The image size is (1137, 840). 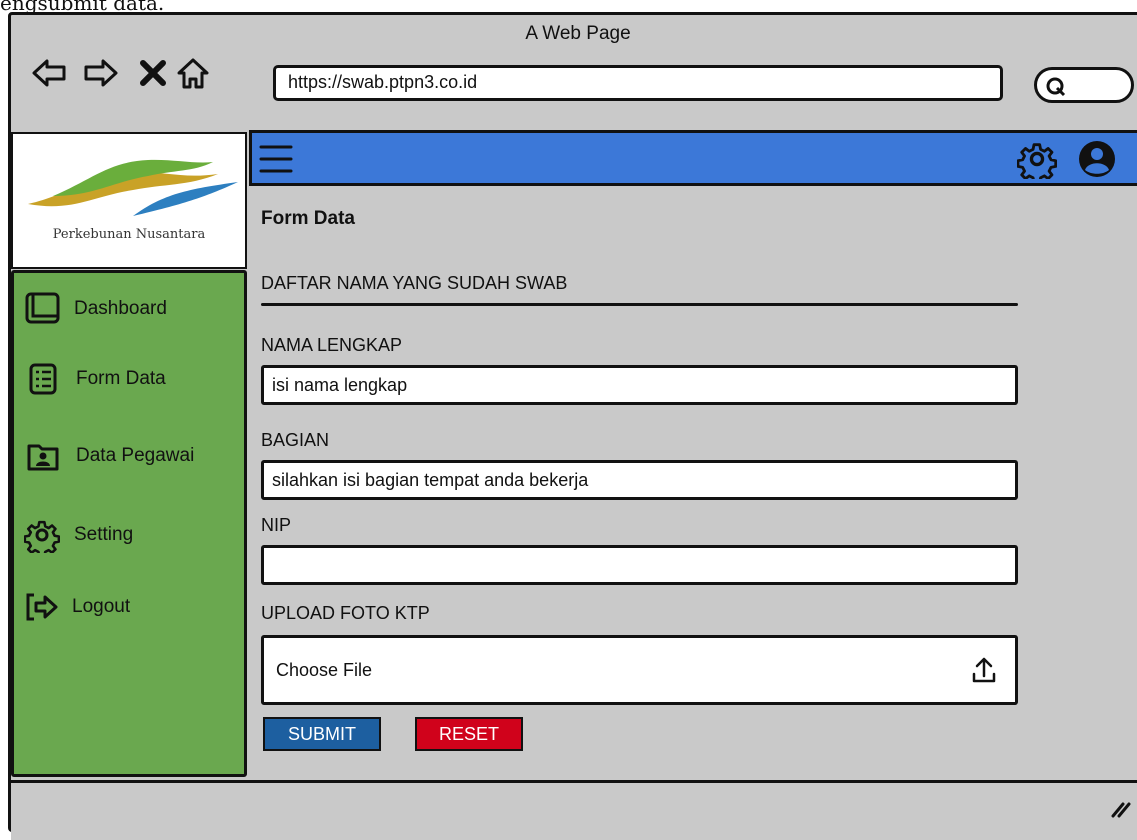 What do you see at coordinates (1097, 159) in the screenshot?
I see `user-avatar-icon` at bounding box center [1097, 159].